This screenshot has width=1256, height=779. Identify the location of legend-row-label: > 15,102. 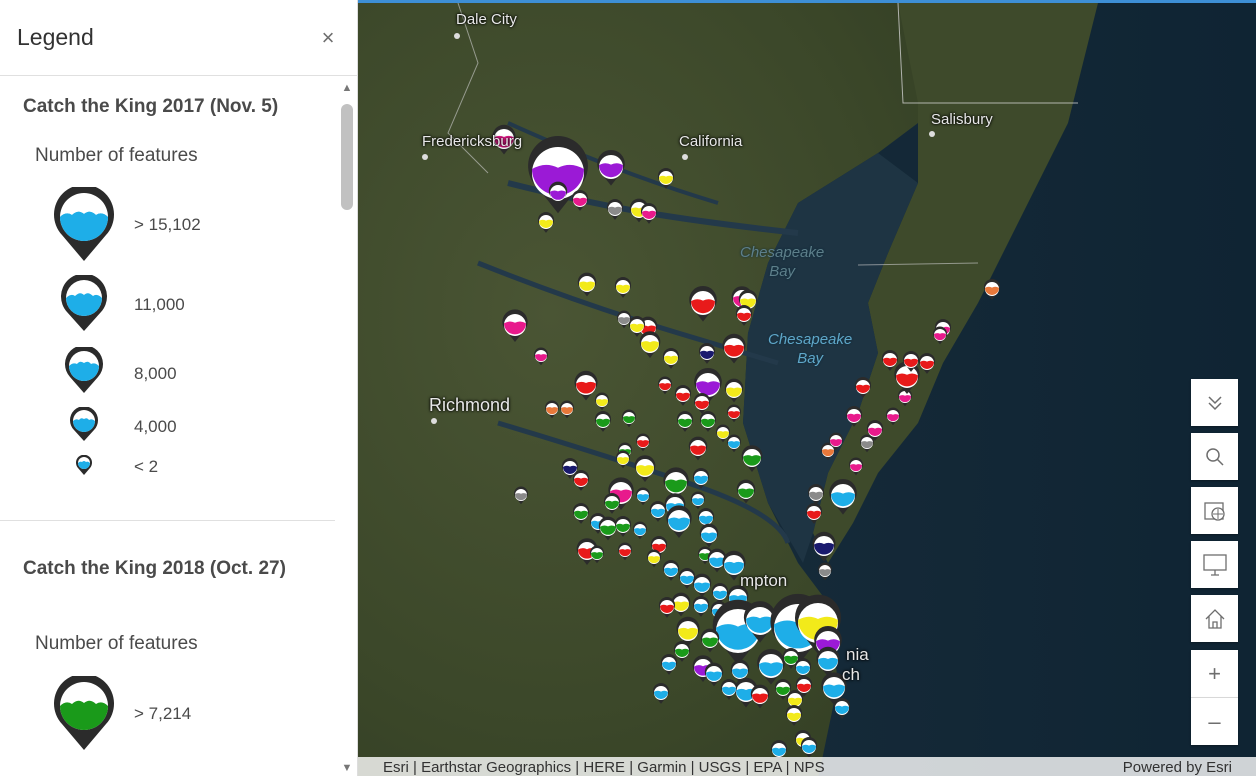
(167, 224).